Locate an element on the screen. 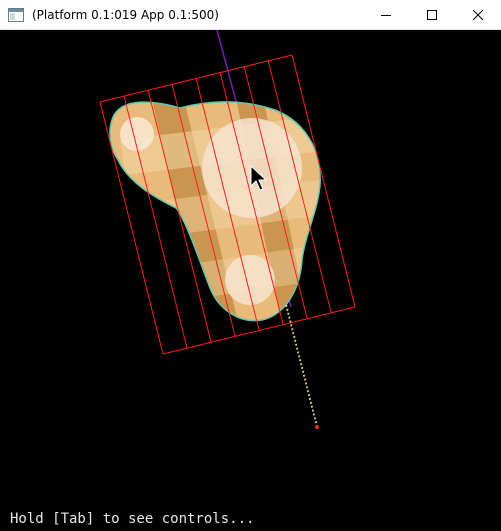 This screenshot has width=501, height=531. app-window-icon is located at coordinates (16, 14).